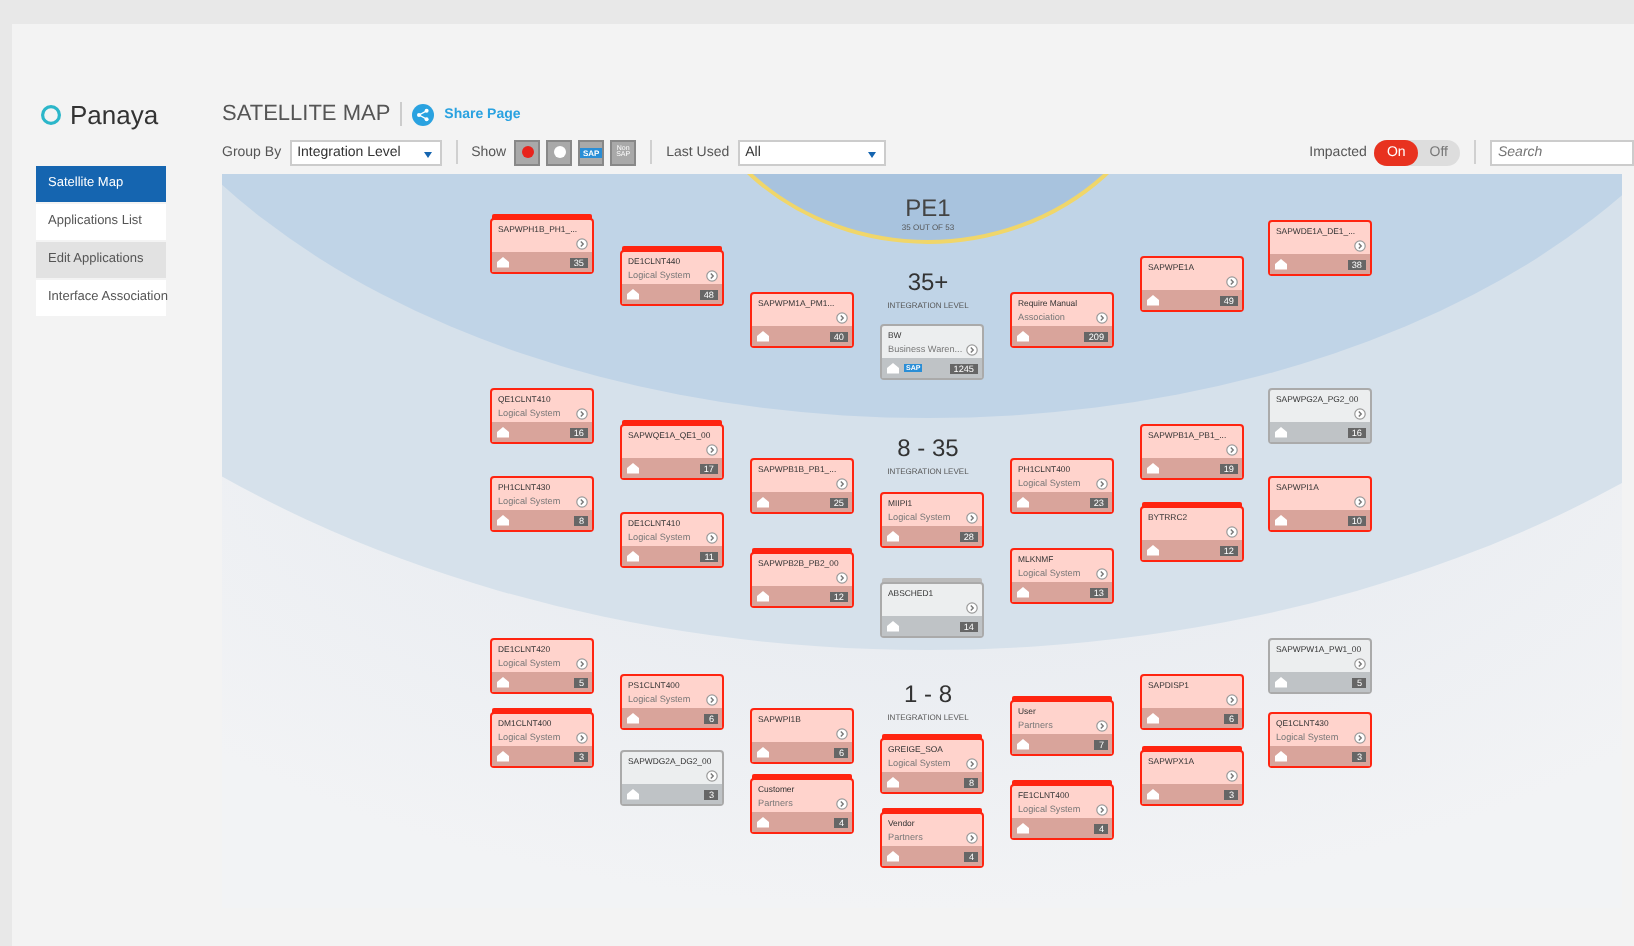 This screenshot has width=1634, height=946. I want to click on share-icon, so click(423, 114).